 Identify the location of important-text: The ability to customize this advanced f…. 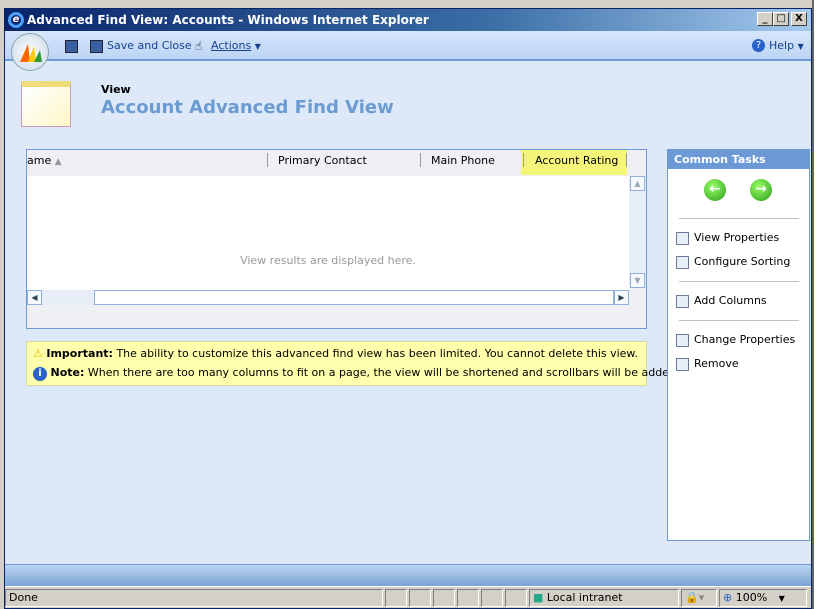
(375, 353).